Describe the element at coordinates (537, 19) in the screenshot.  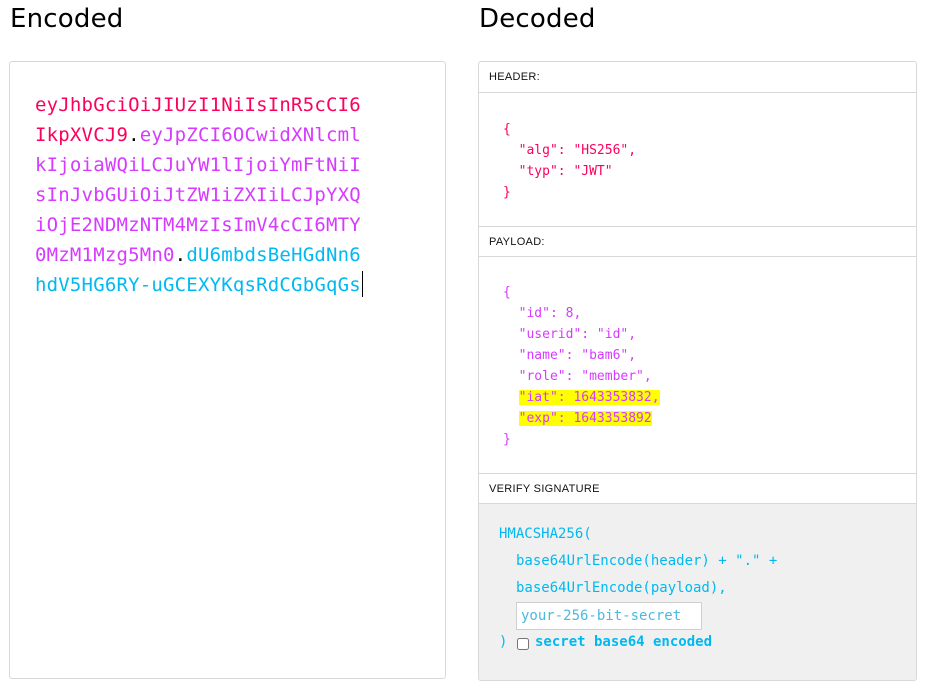
I see `decoded-title: Decoded` at that location.